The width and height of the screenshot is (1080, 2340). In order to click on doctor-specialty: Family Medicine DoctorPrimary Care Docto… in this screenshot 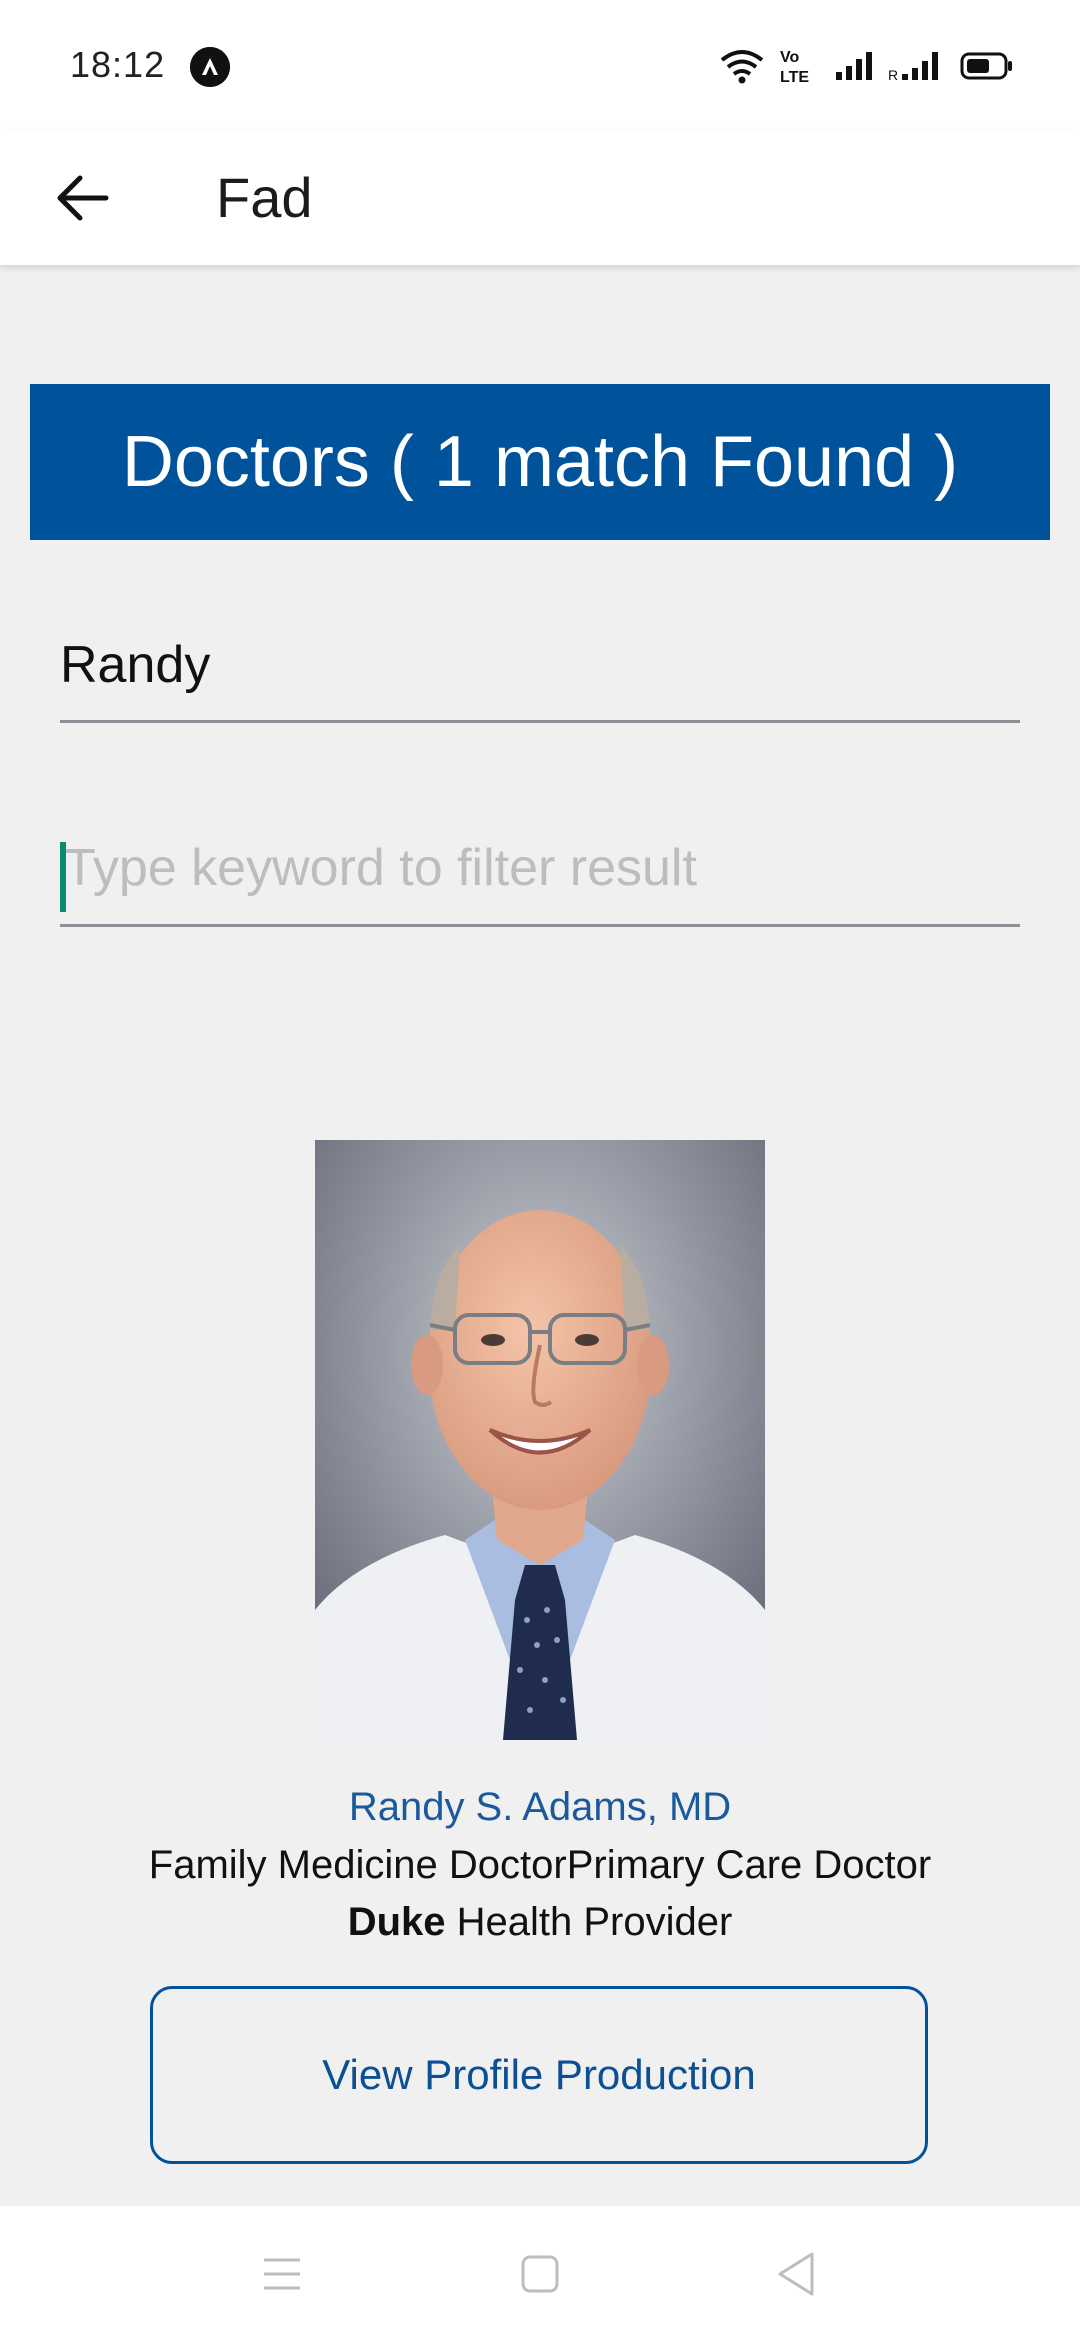, I will do `click(540, 1865)`.